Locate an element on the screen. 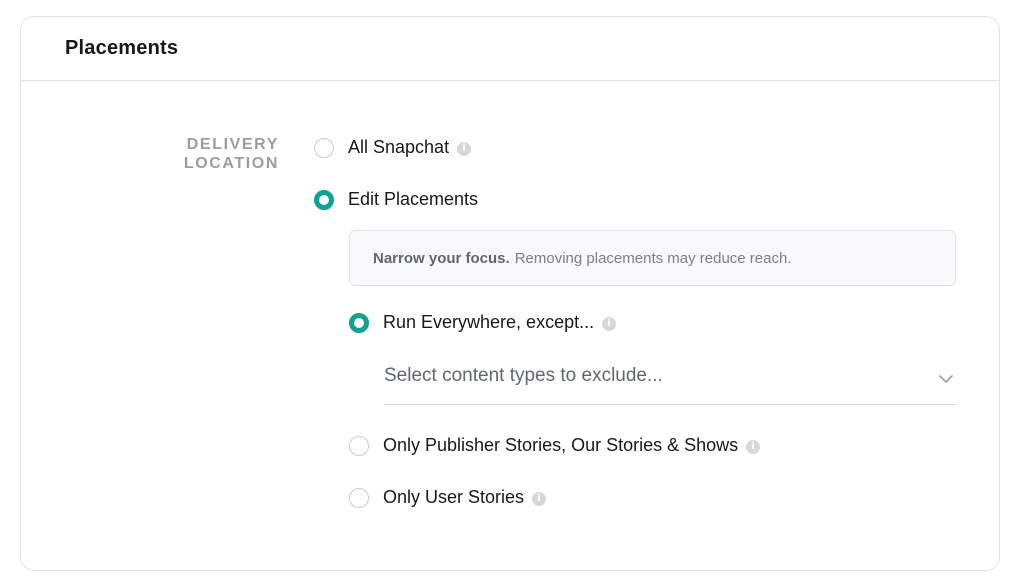  radio-label: All Snapchat is located at coordinates (399, 147).